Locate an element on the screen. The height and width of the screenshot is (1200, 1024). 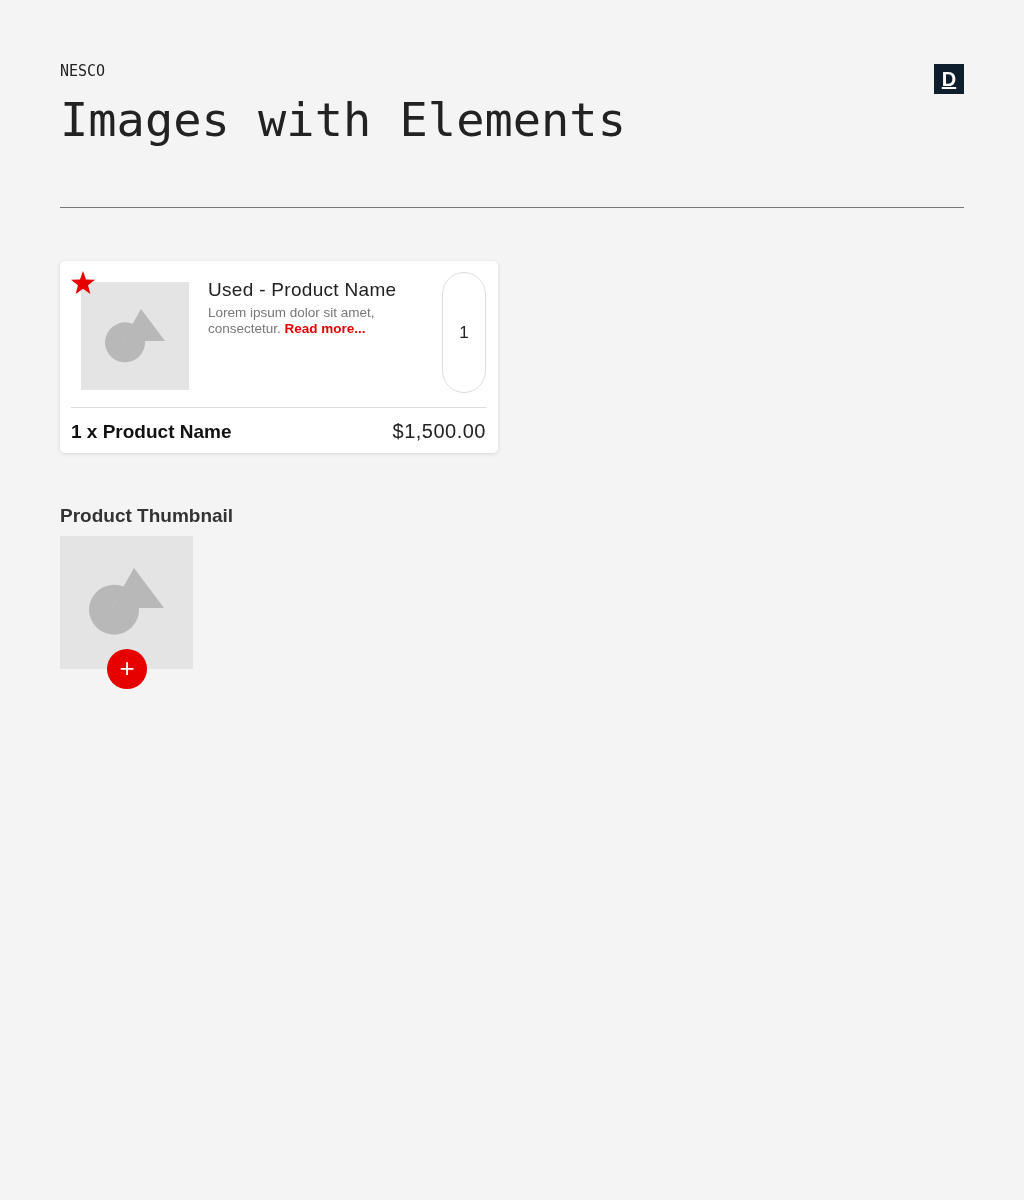
logo: D is located at coordinates (949, 79).